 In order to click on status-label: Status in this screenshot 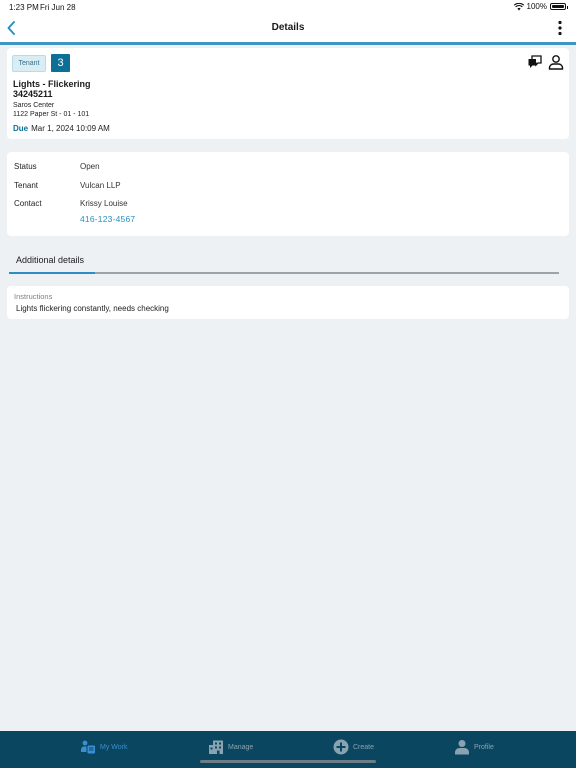, I will do `click(25, 166)`.